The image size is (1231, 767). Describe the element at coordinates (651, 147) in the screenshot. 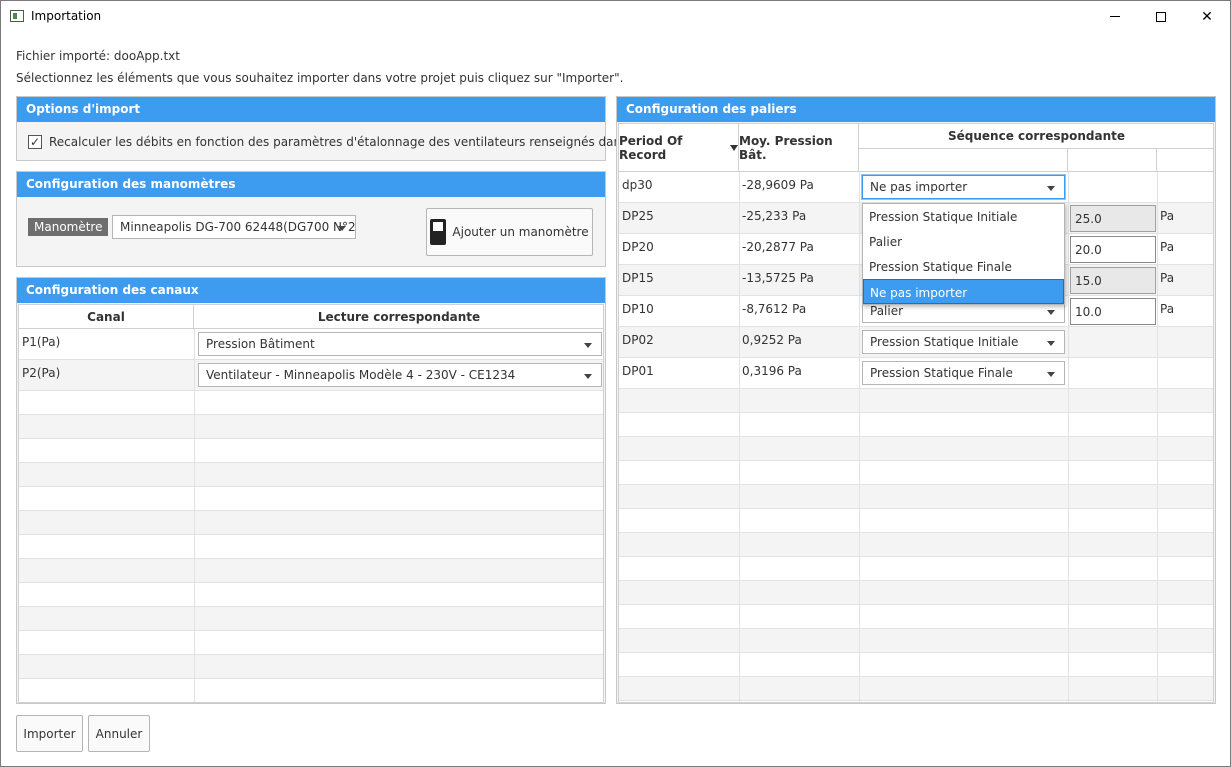

I see `col-period-label: Period Of Record` at that location.